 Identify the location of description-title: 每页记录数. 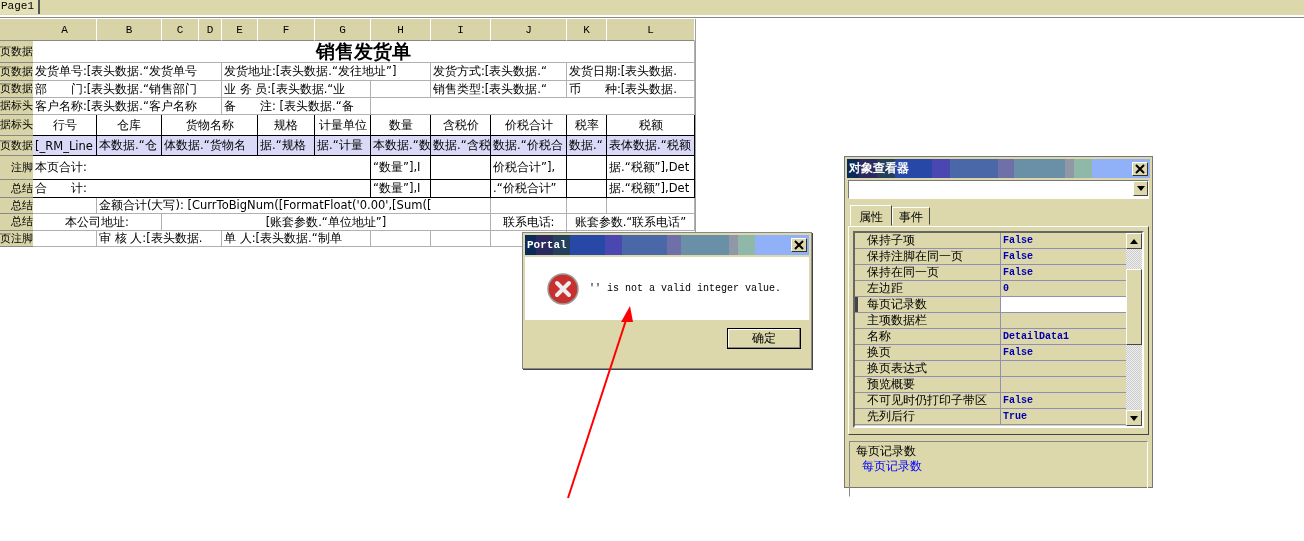
(886, 451).